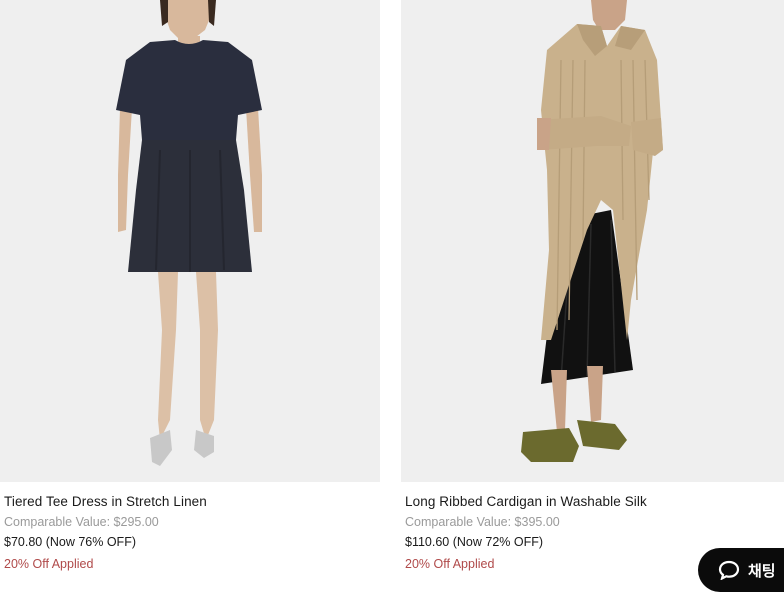 This screenshot has height=592, width=784. Describe the element at coordinates (192, 501) in the screenshot. I see `product-name: Tiered Tee Dress in Stretch Linen` at that location.